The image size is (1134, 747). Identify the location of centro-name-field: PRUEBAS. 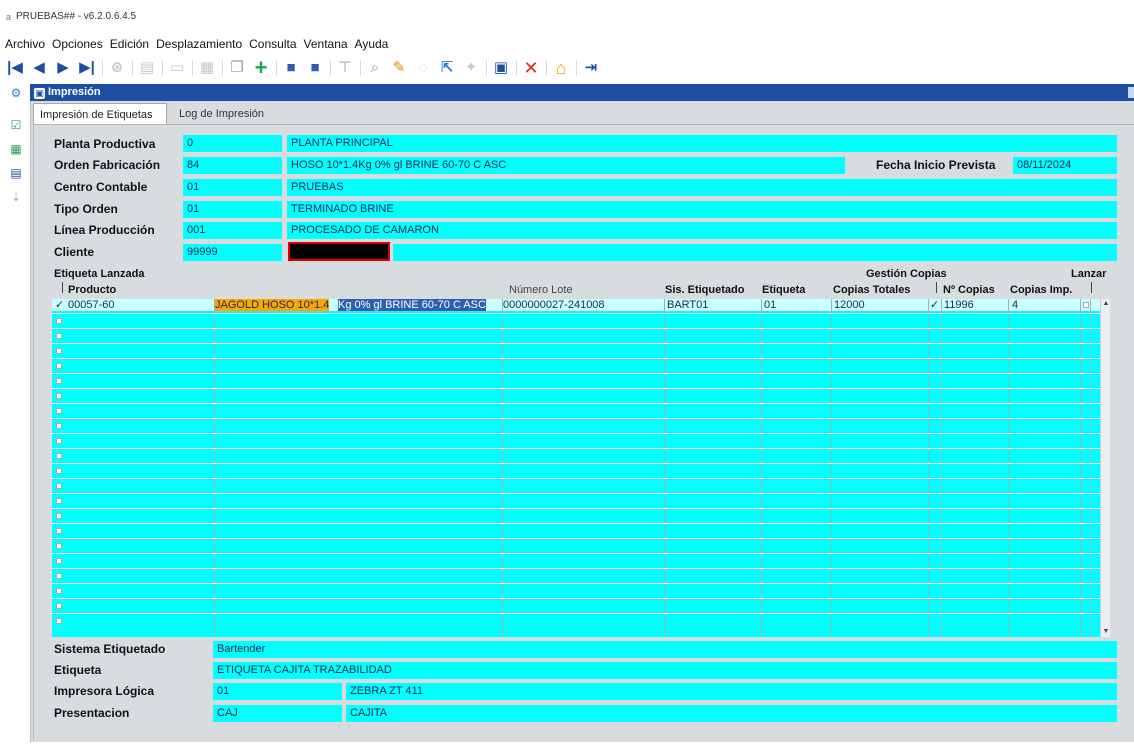
(702, 187).